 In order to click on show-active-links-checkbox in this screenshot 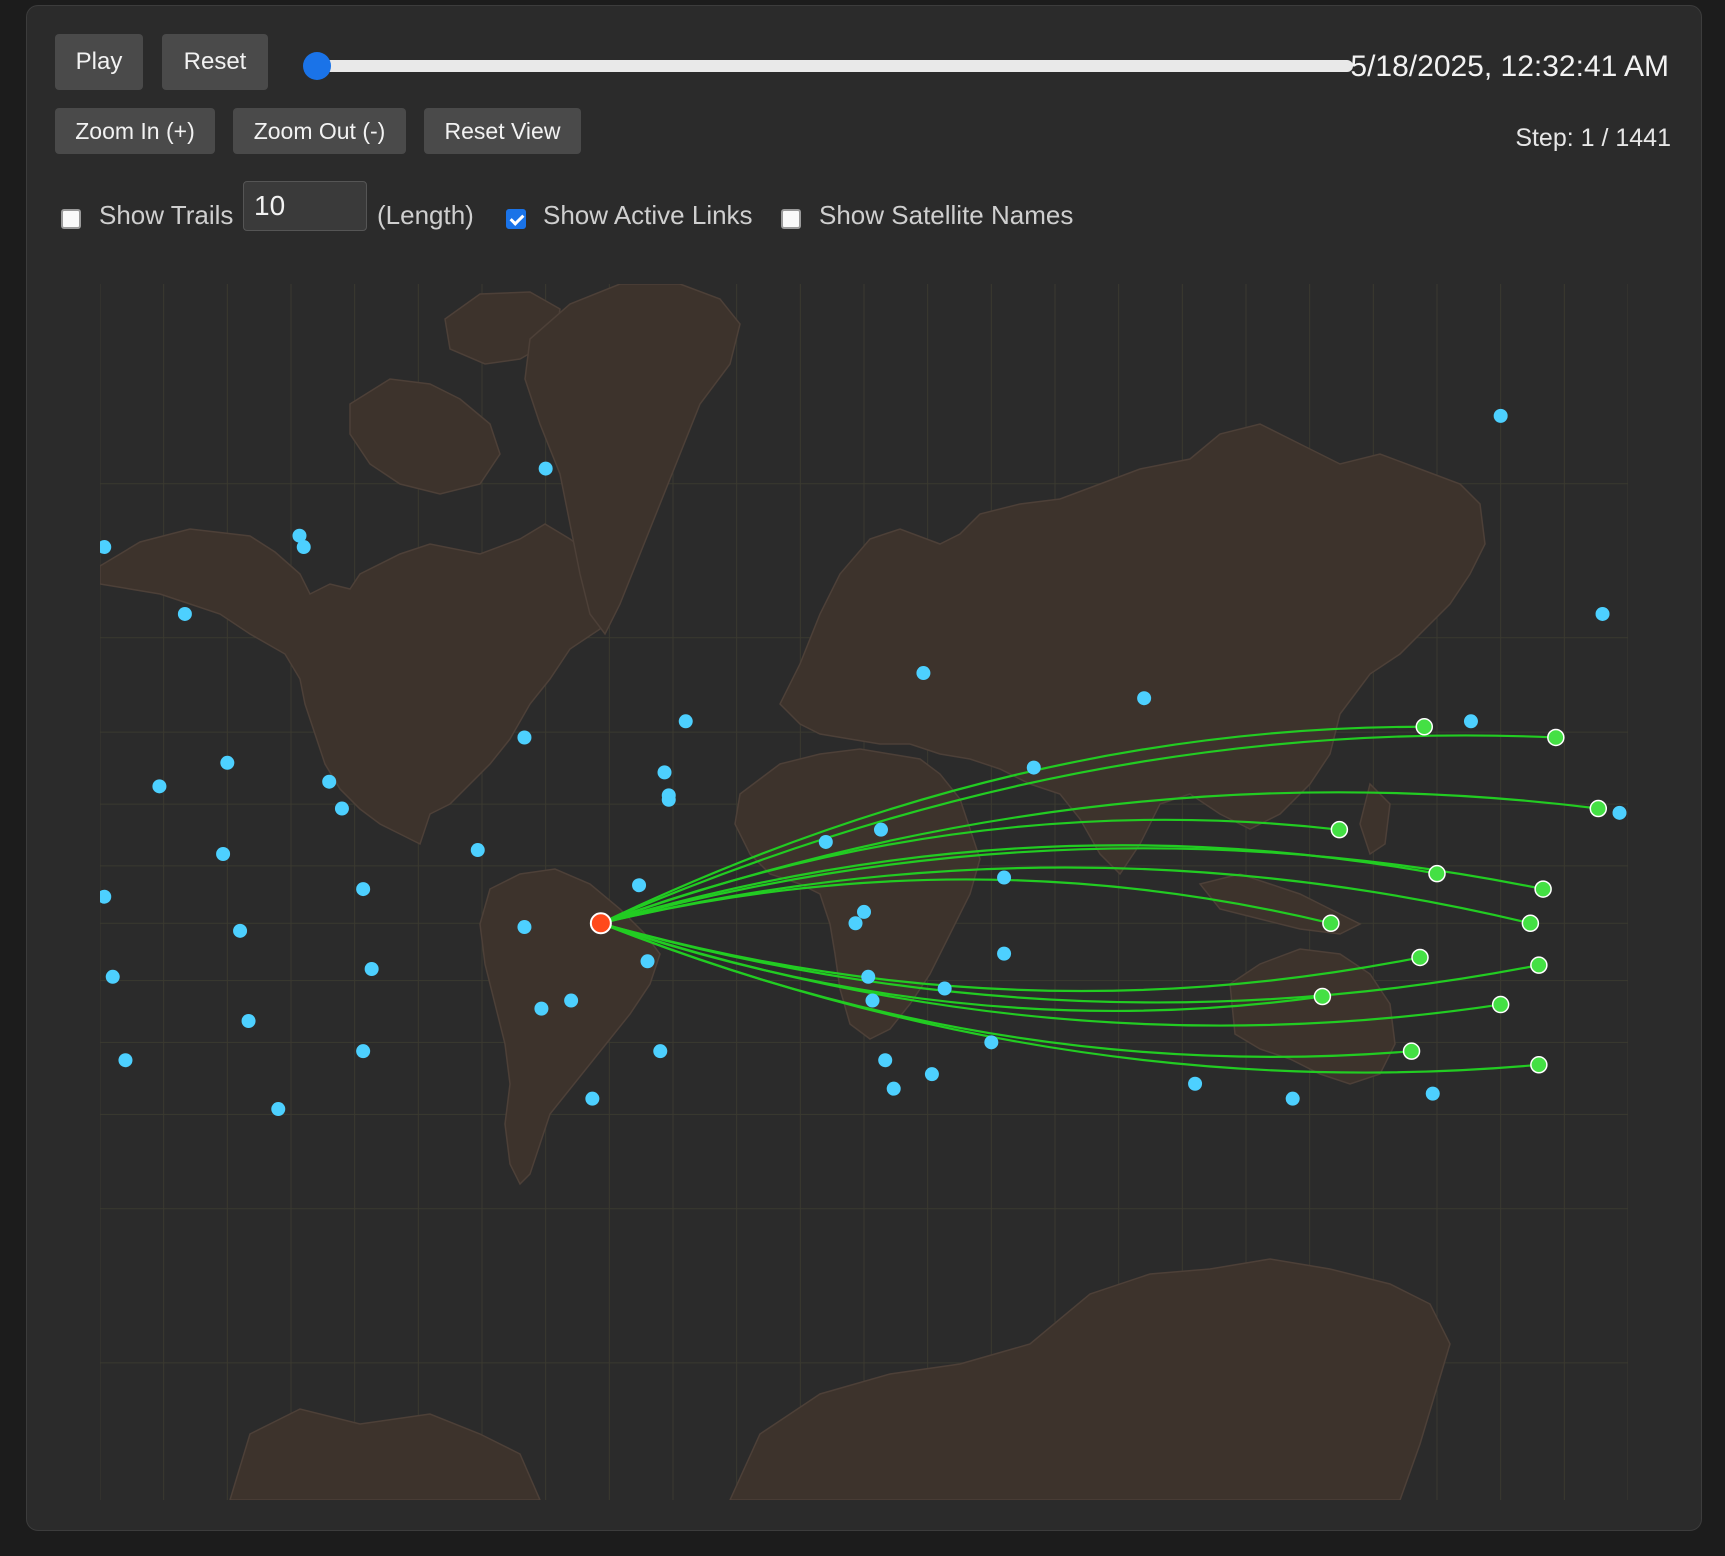, I will do `click(516, 219)`.